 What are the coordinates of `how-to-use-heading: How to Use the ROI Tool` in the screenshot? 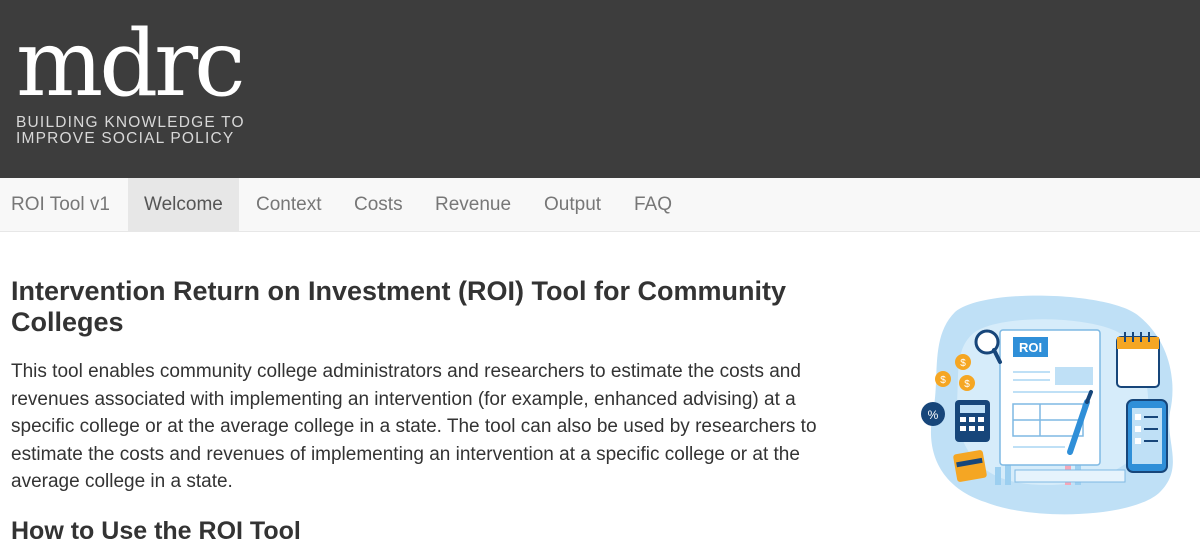 It's located at (156, 531).